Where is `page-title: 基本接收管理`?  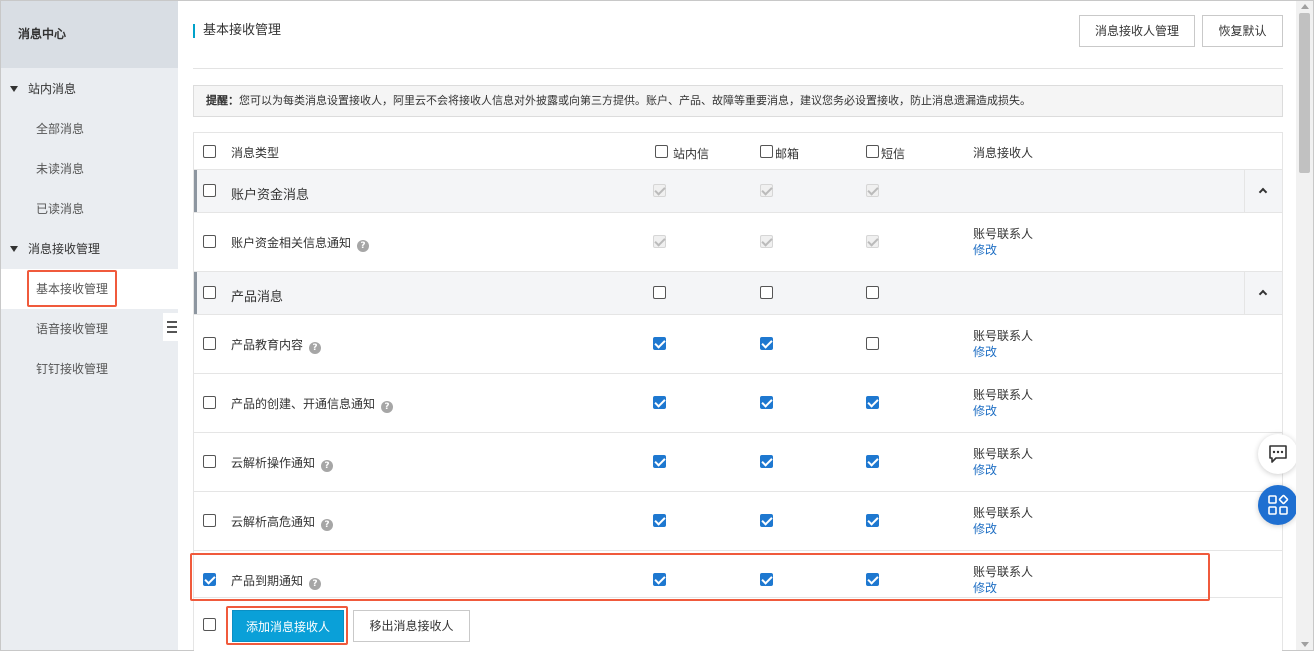
page-title: 基本接收管理 is located at coordinates (237, 31).